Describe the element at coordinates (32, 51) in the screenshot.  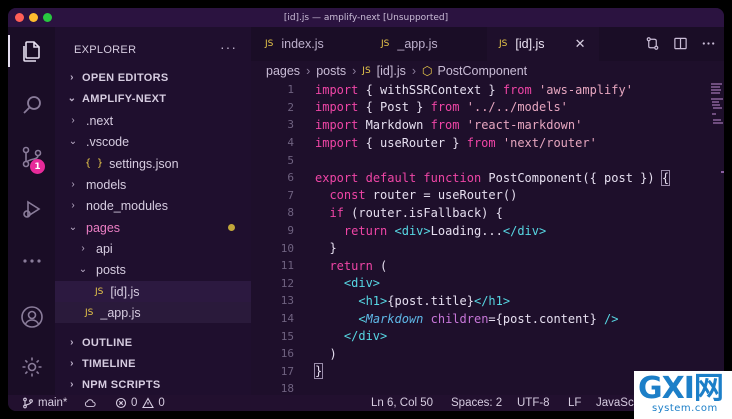
I see `files-icon` at that location.